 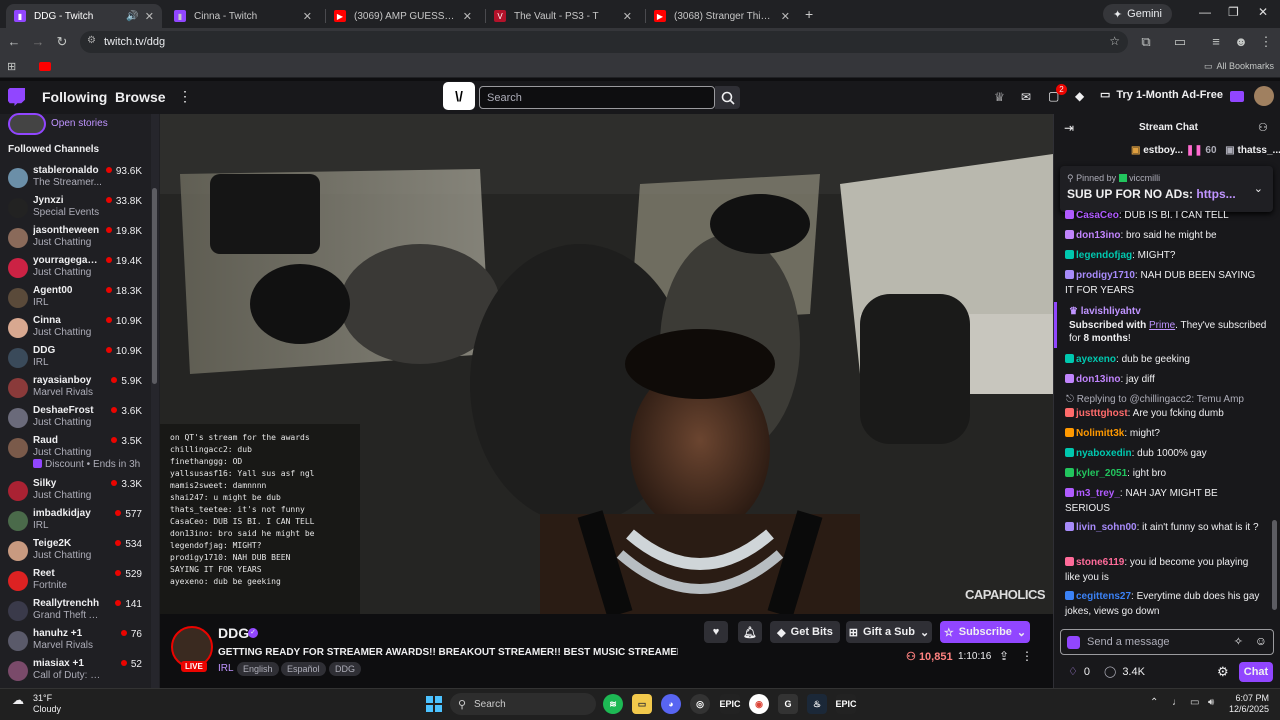 What do you see at coordinates (18, 700) in the screenshot?
I see `weather-icon: ☁` at bounding box center [18, 700].